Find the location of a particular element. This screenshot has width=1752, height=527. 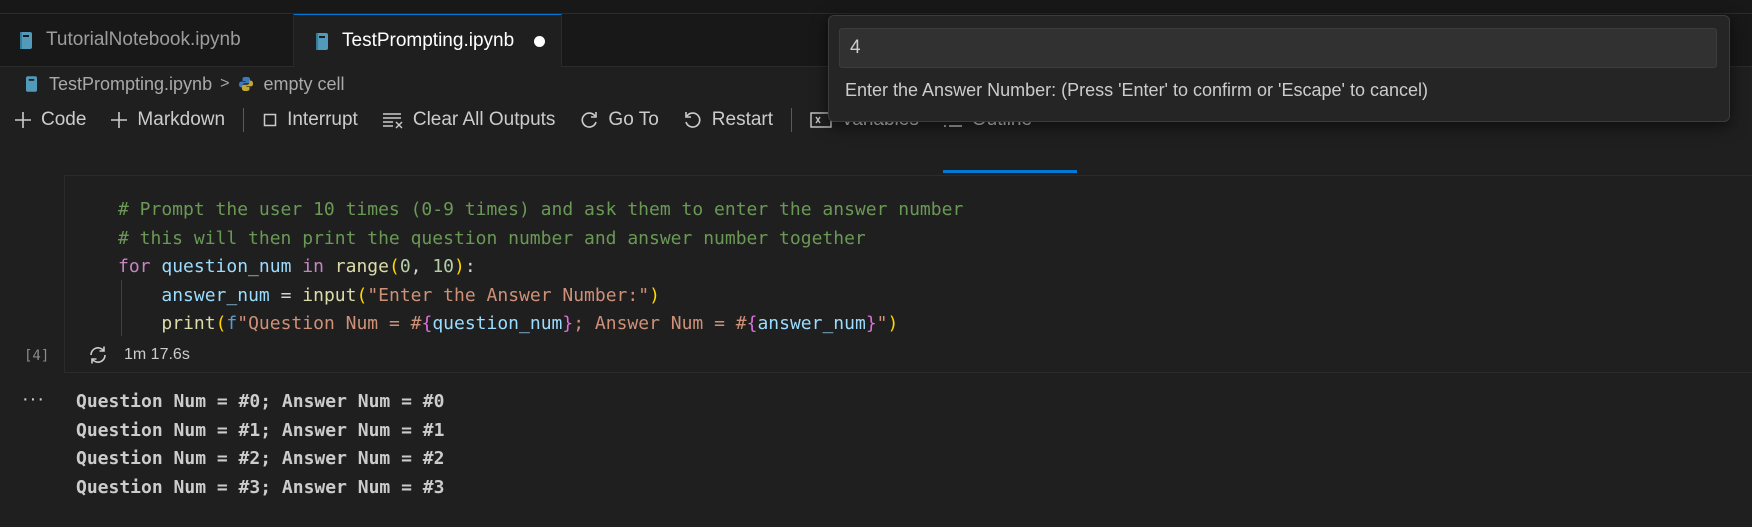

executing-icon is located at coordinates (98, 355).